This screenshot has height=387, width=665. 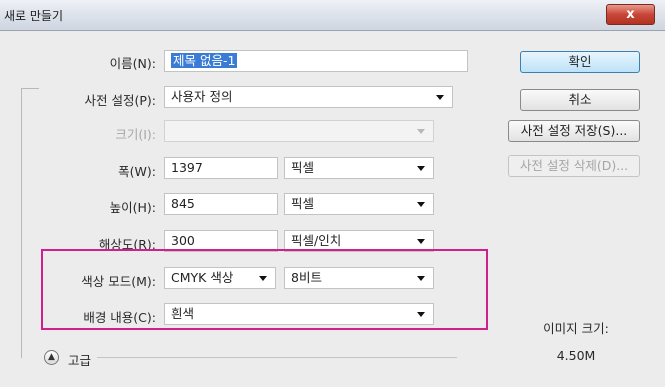 What do you see at coordinates (132, 63) in the screenshot?
I see `name-label: 이름(N):` at bounding box center [132, 63].